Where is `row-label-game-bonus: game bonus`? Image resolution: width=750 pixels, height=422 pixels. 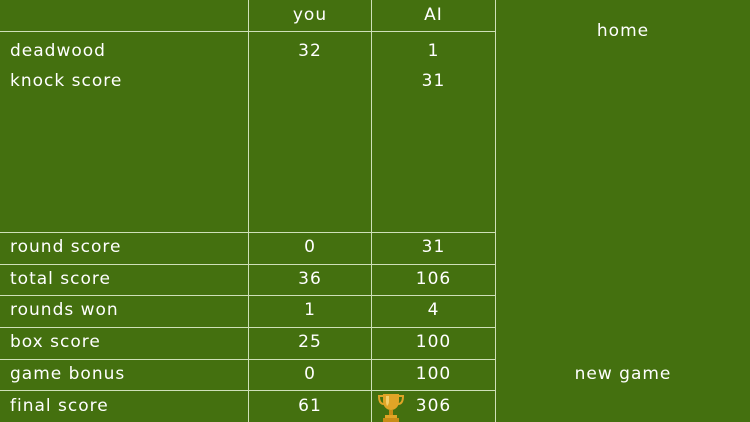
row-label-game-bonus: game bonus is located at coordinates (68, 374).